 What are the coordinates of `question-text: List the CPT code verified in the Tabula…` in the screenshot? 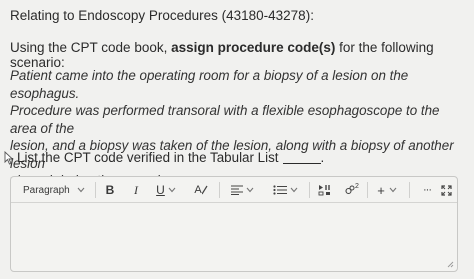 It's located at (148, 157).